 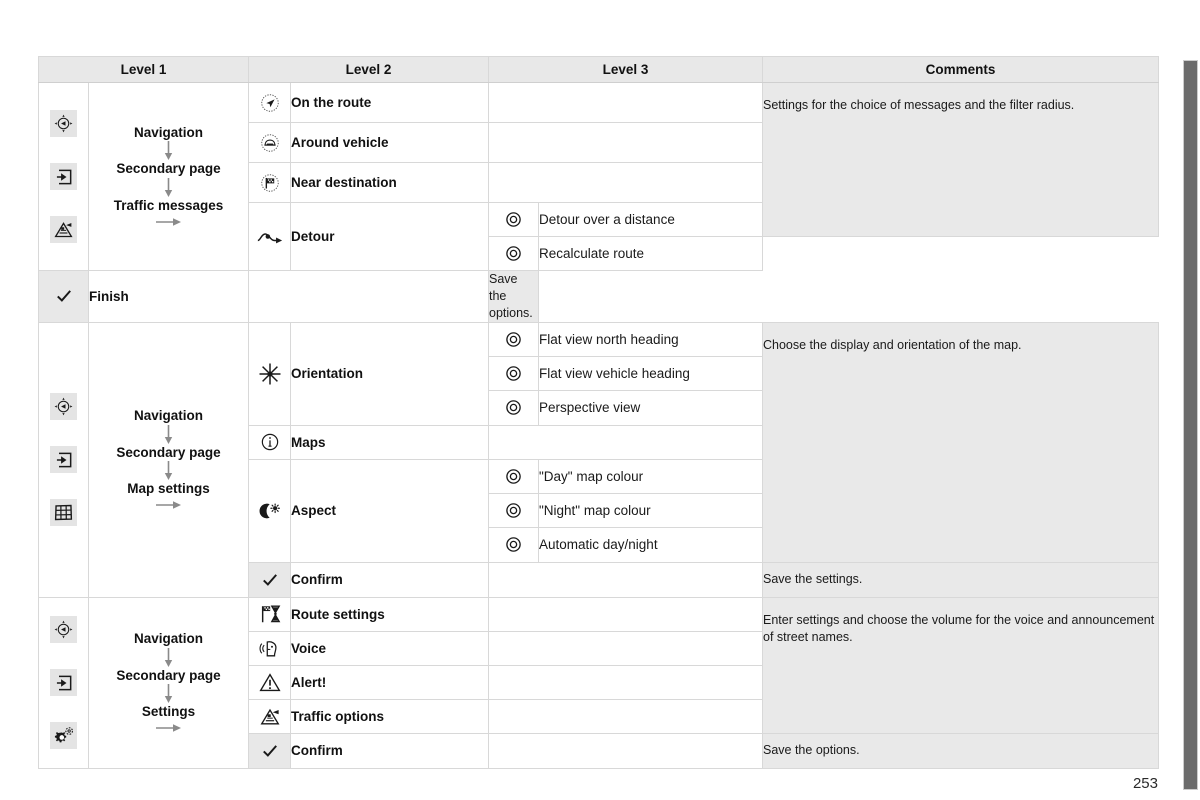 I want to click on level3-label-flat-view-vehicle-heading: Flat view vehicle heading, so click(x=650, y=373).